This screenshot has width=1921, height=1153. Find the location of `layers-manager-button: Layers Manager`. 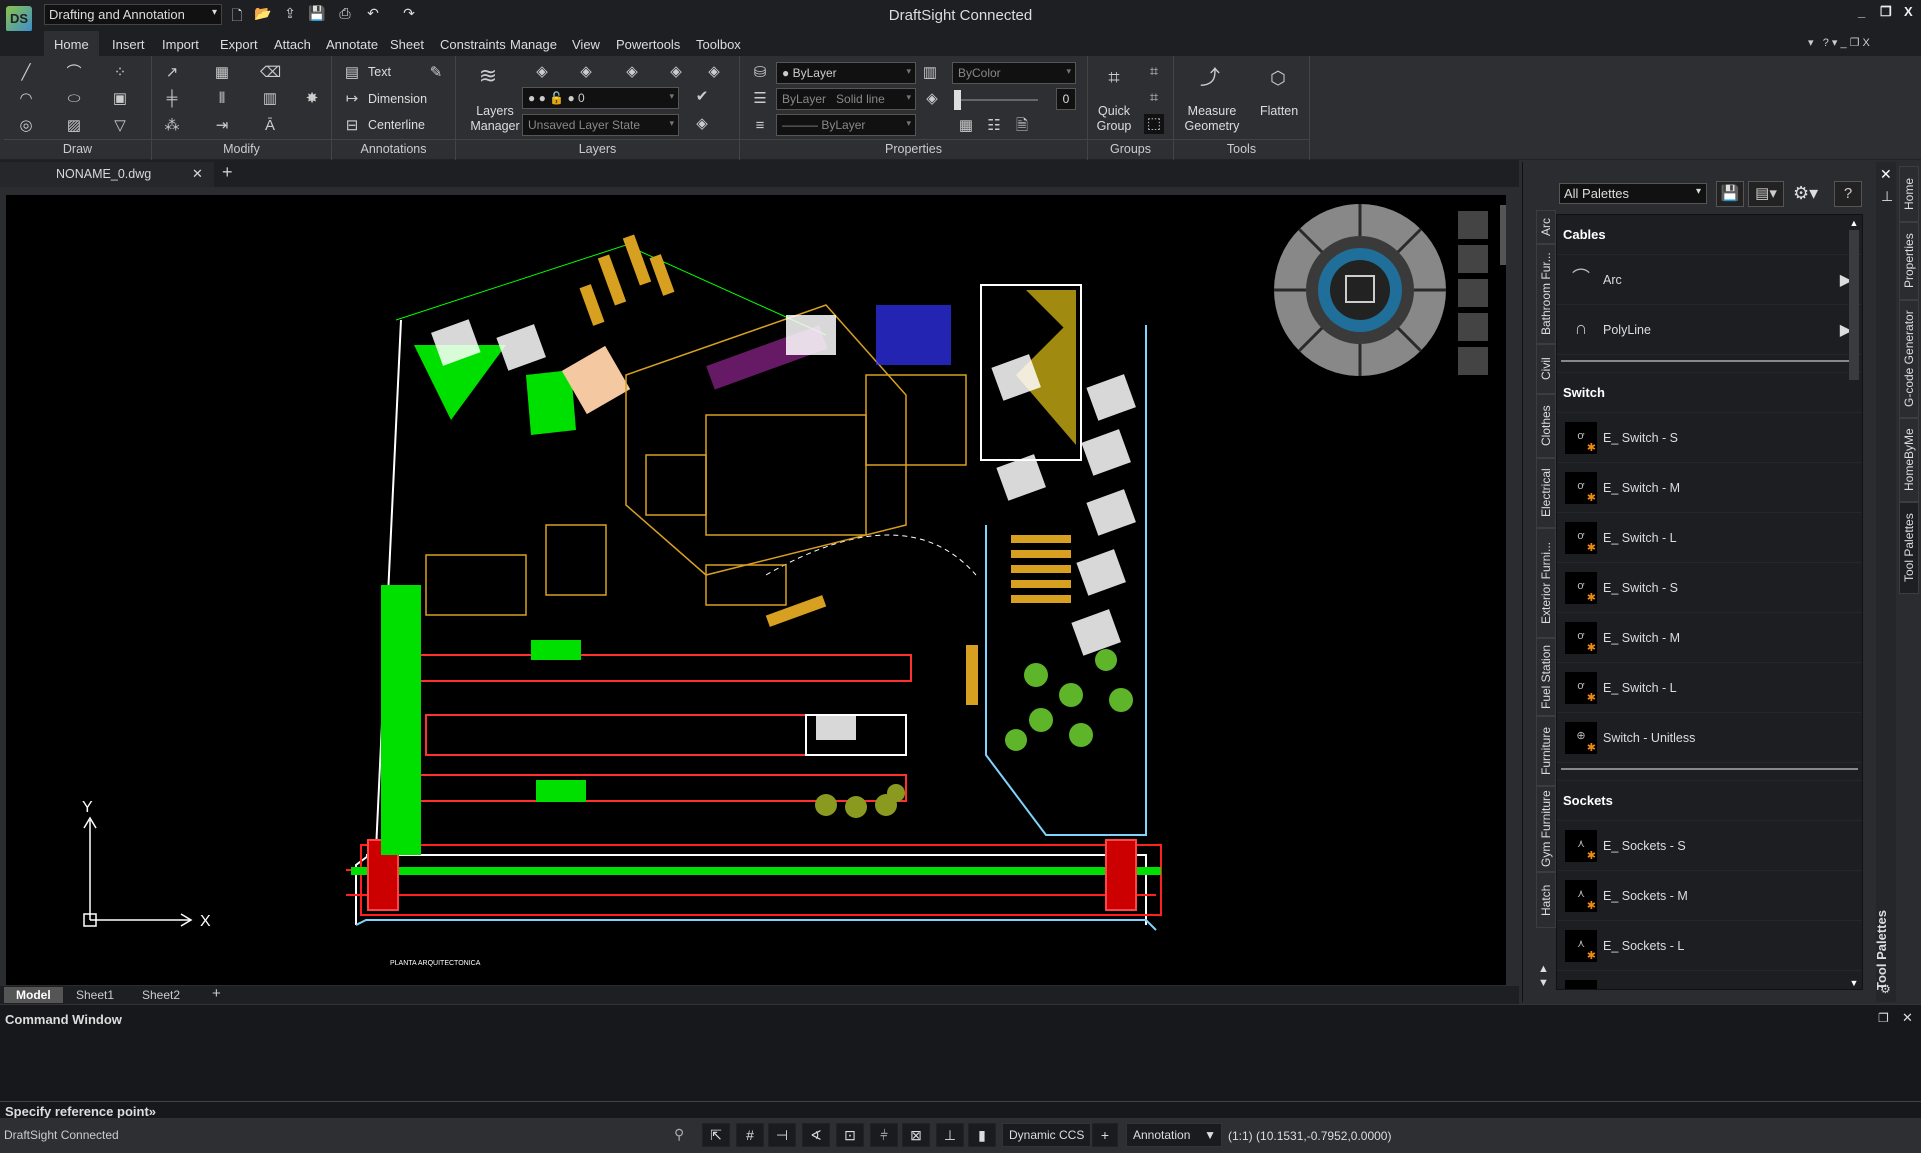

layers-manager-button: Layers Manager is located at coordinates (495, 119).